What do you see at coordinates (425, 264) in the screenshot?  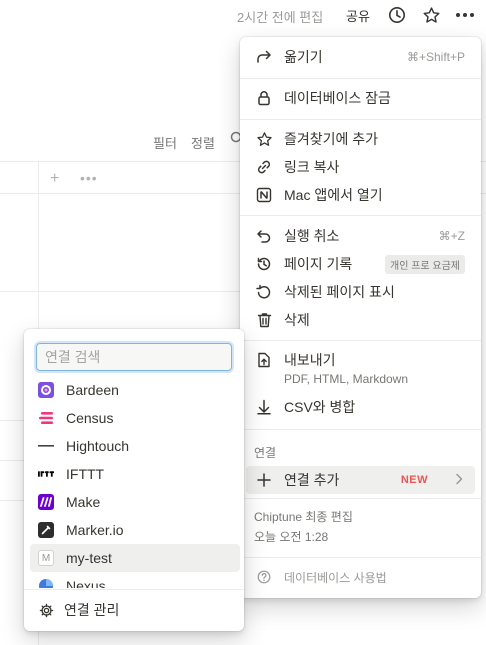 I see `plan-badge: 개인 프로 요금제` at bounding box center [425, 264].